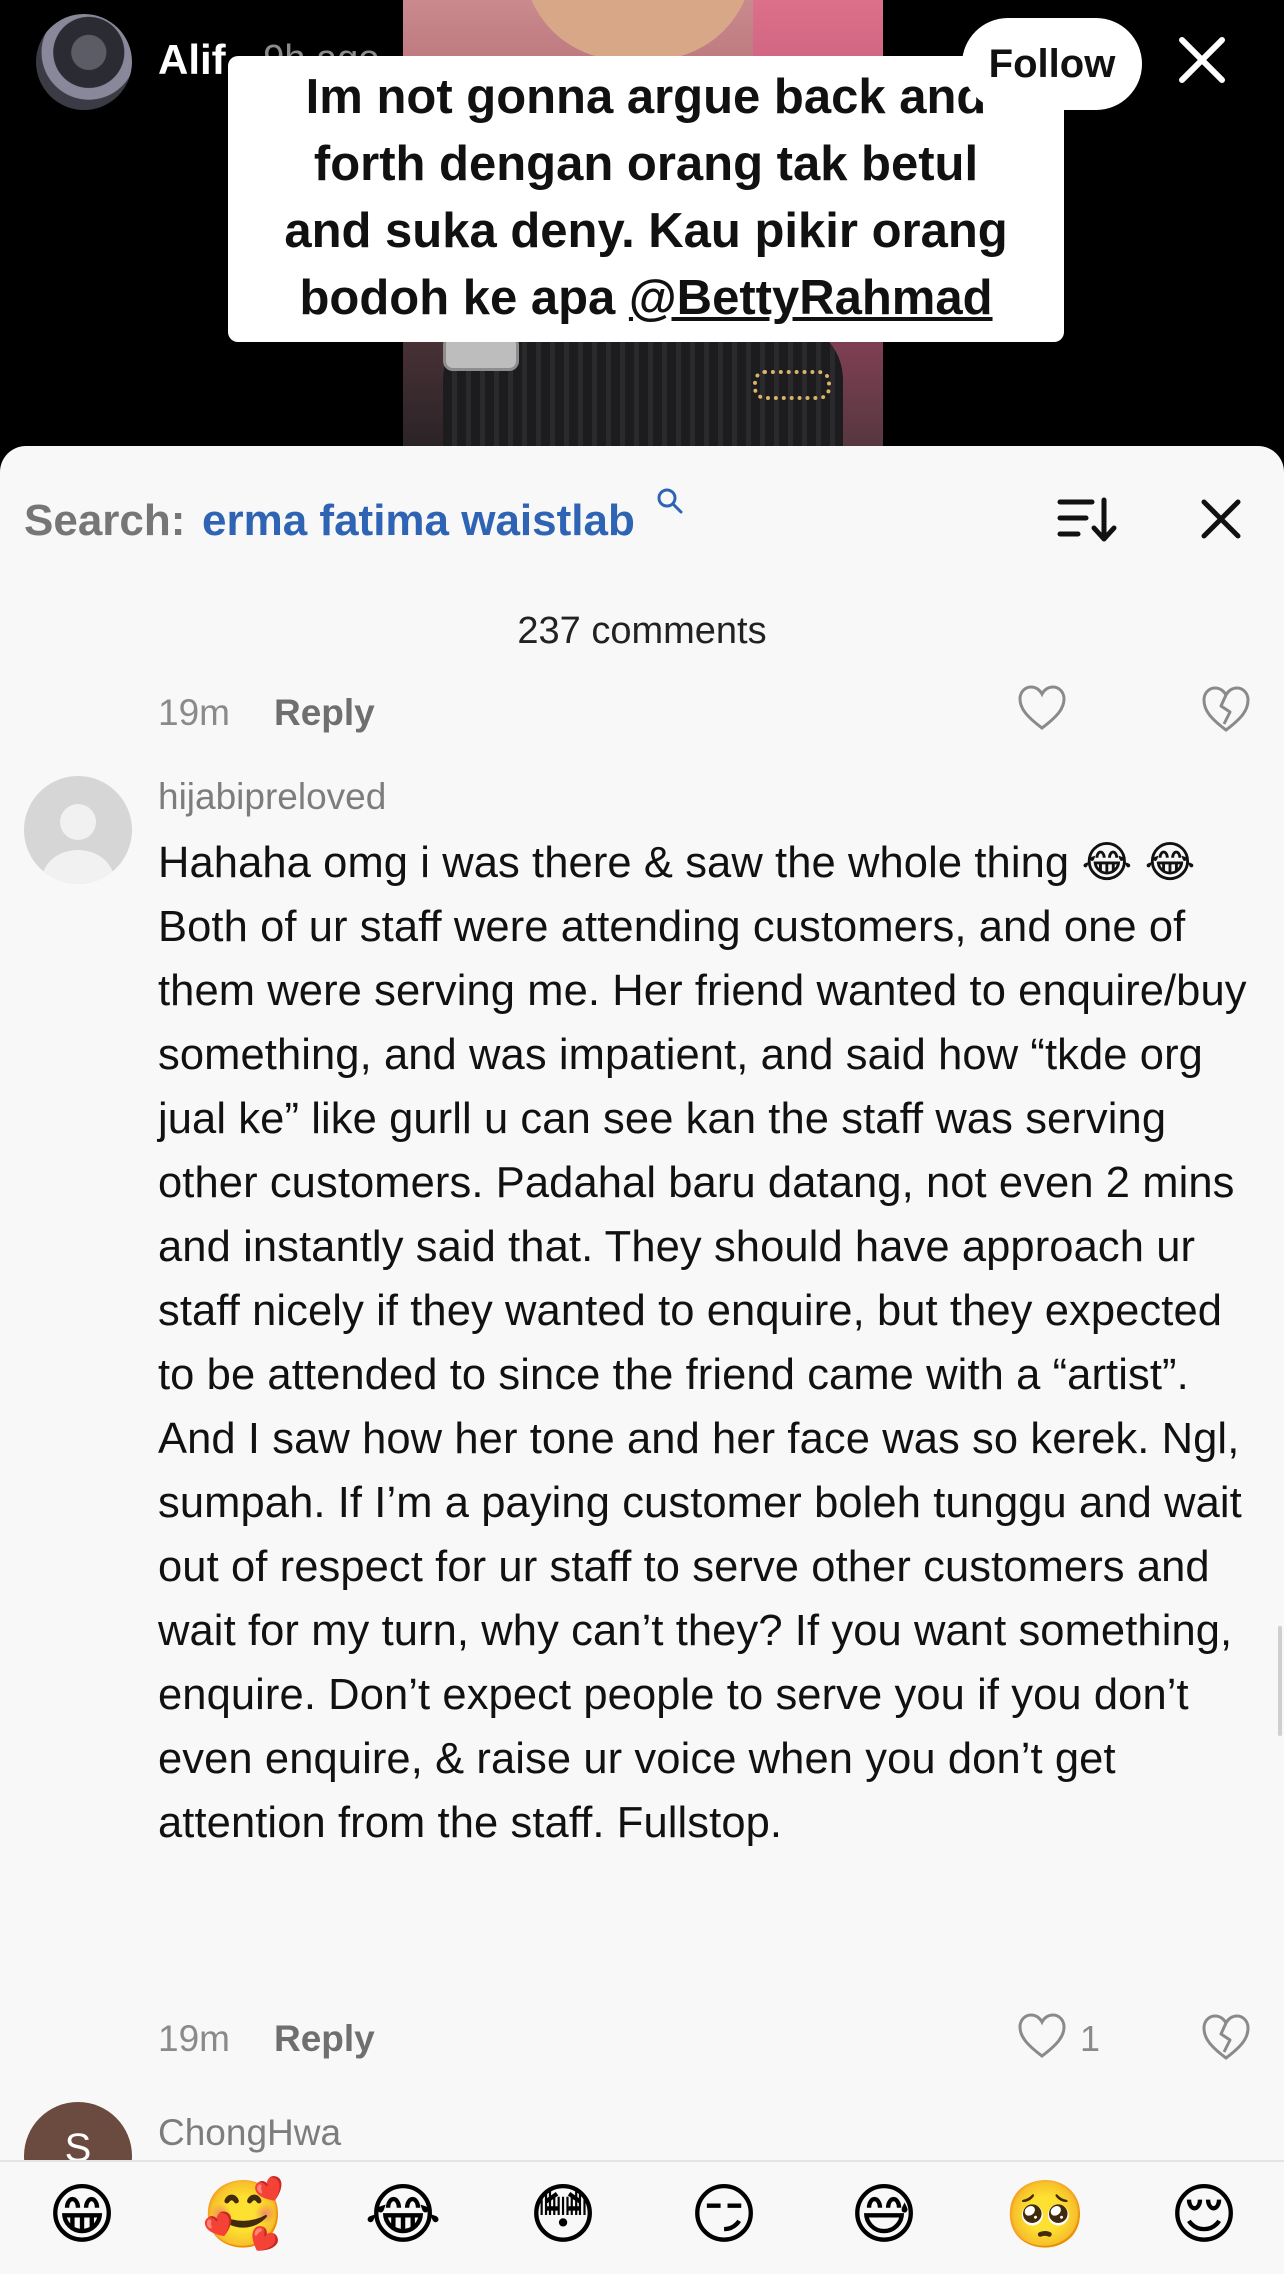 The height and width of the screenshot is (2274, 1284). Describe the element at coordinates (1090, 2038) in the screenshot. I see `like-count: 1` at that location.